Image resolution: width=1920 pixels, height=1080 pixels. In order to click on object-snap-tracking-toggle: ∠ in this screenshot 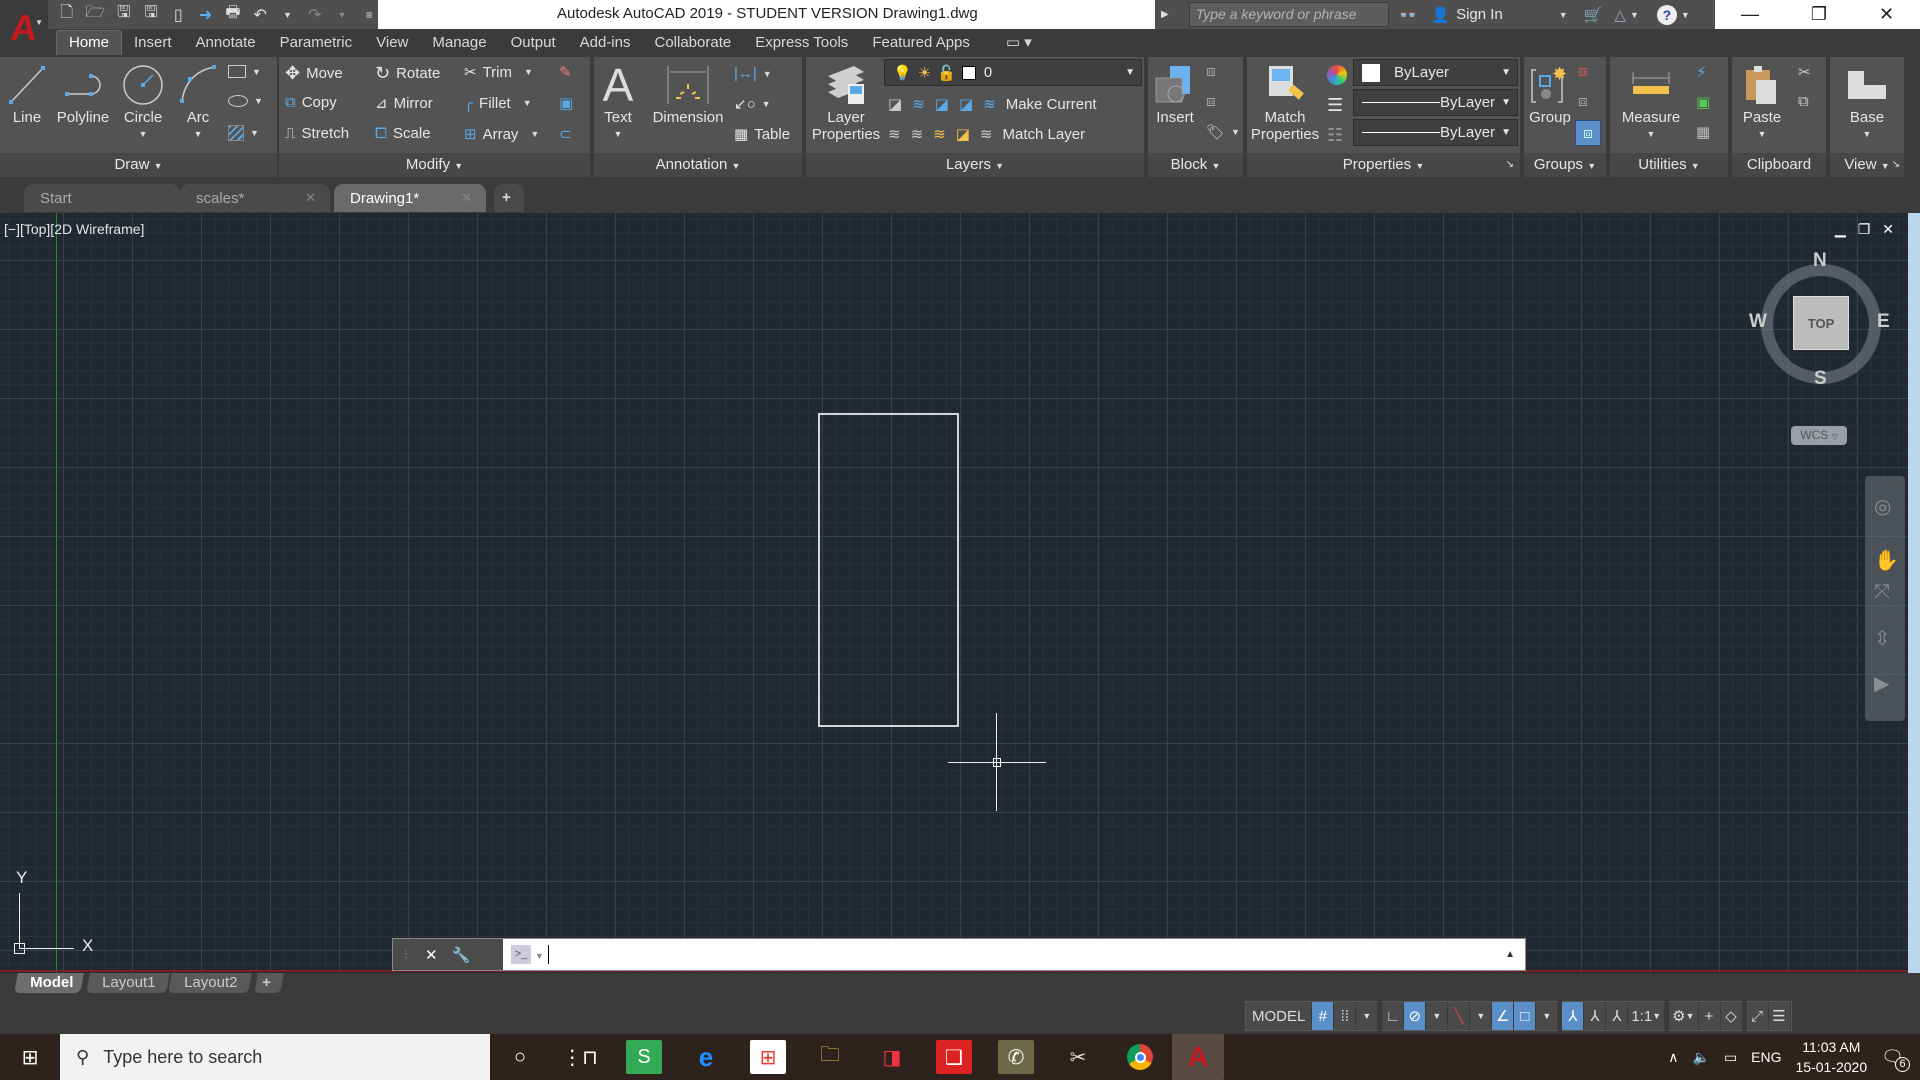, I will do `click(1503, 1016)`.